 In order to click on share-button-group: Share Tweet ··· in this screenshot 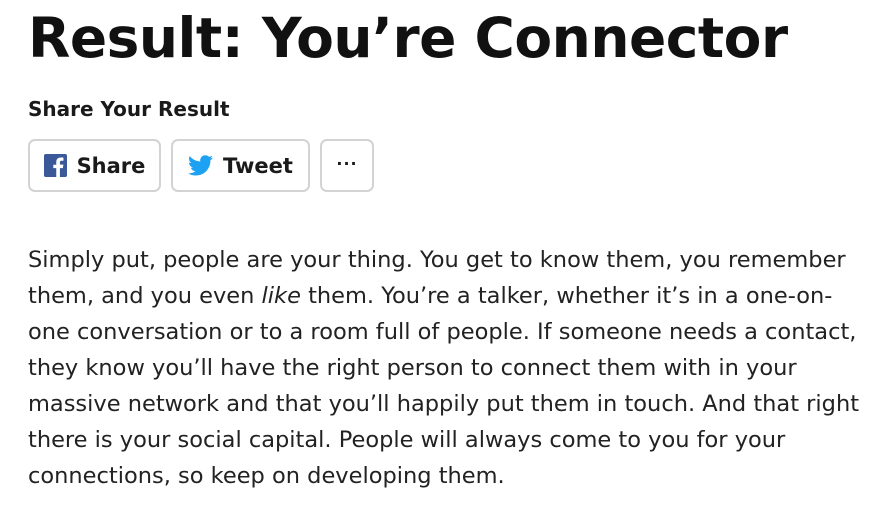, I will do `click(201, 165)`.